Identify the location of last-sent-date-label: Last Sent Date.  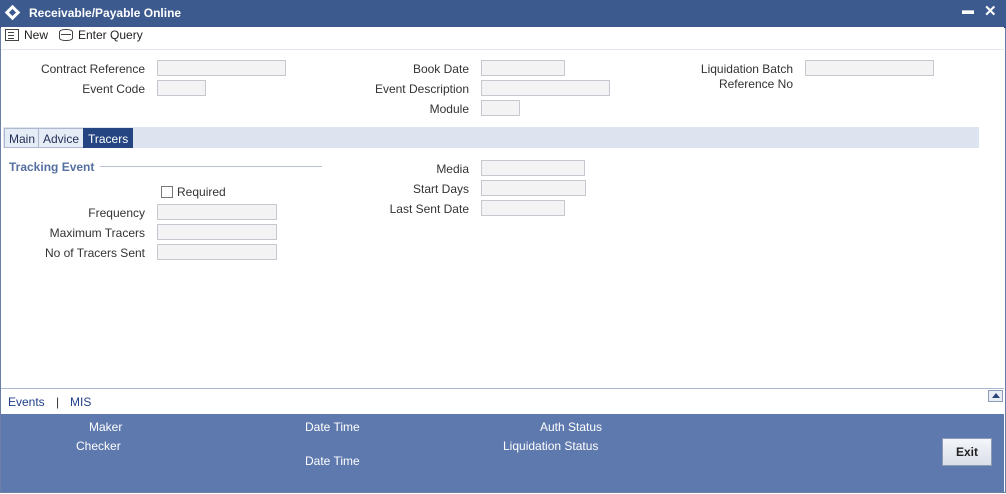
(429, 209).